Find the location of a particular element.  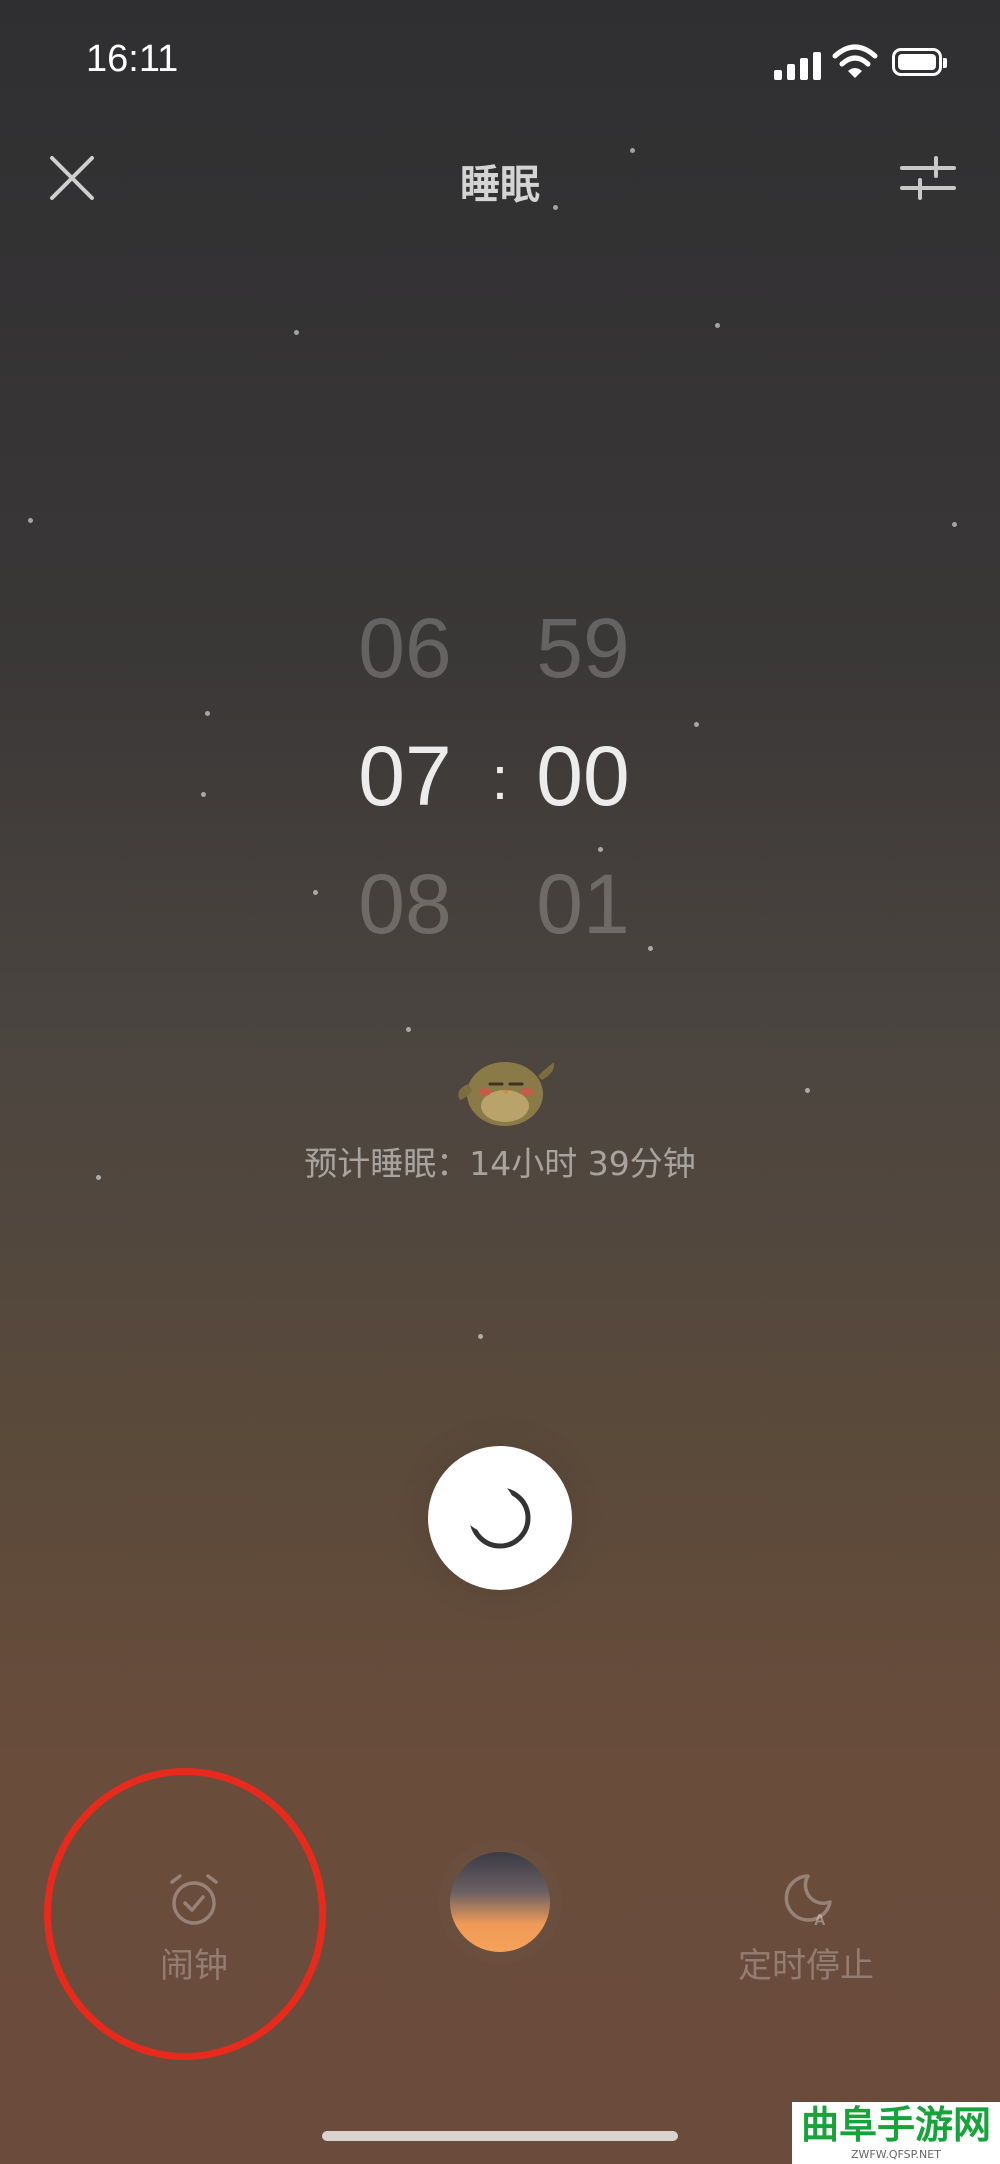

alarm-clock-icon is located at coordinates (194, 1899).